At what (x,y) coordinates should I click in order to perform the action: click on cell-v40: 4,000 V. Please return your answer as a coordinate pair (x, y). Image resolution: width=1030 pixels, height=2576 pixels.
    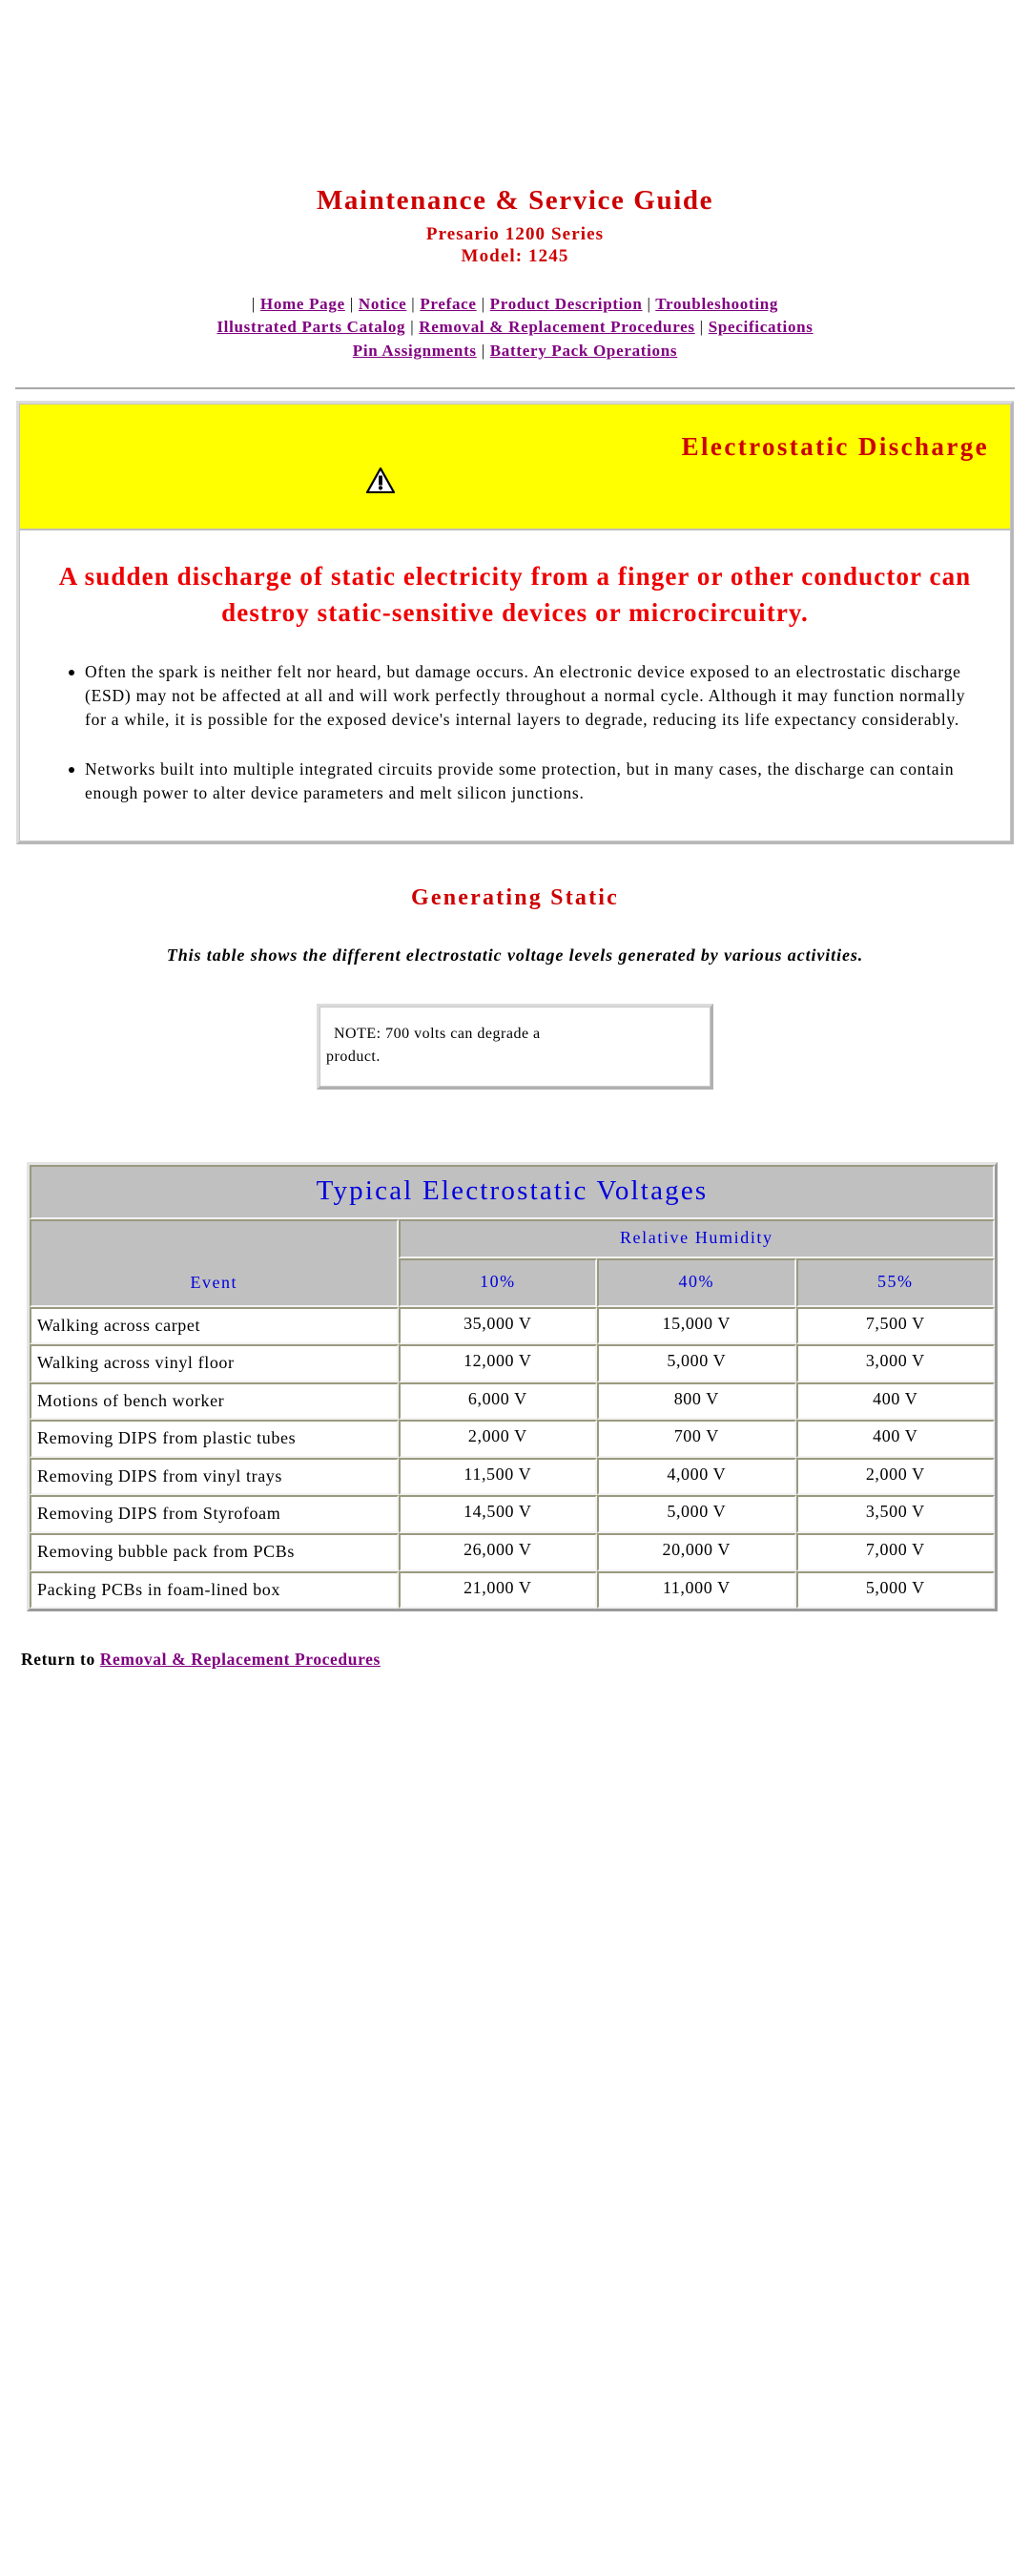
    Looking at the image, I should click on (696, 1476).